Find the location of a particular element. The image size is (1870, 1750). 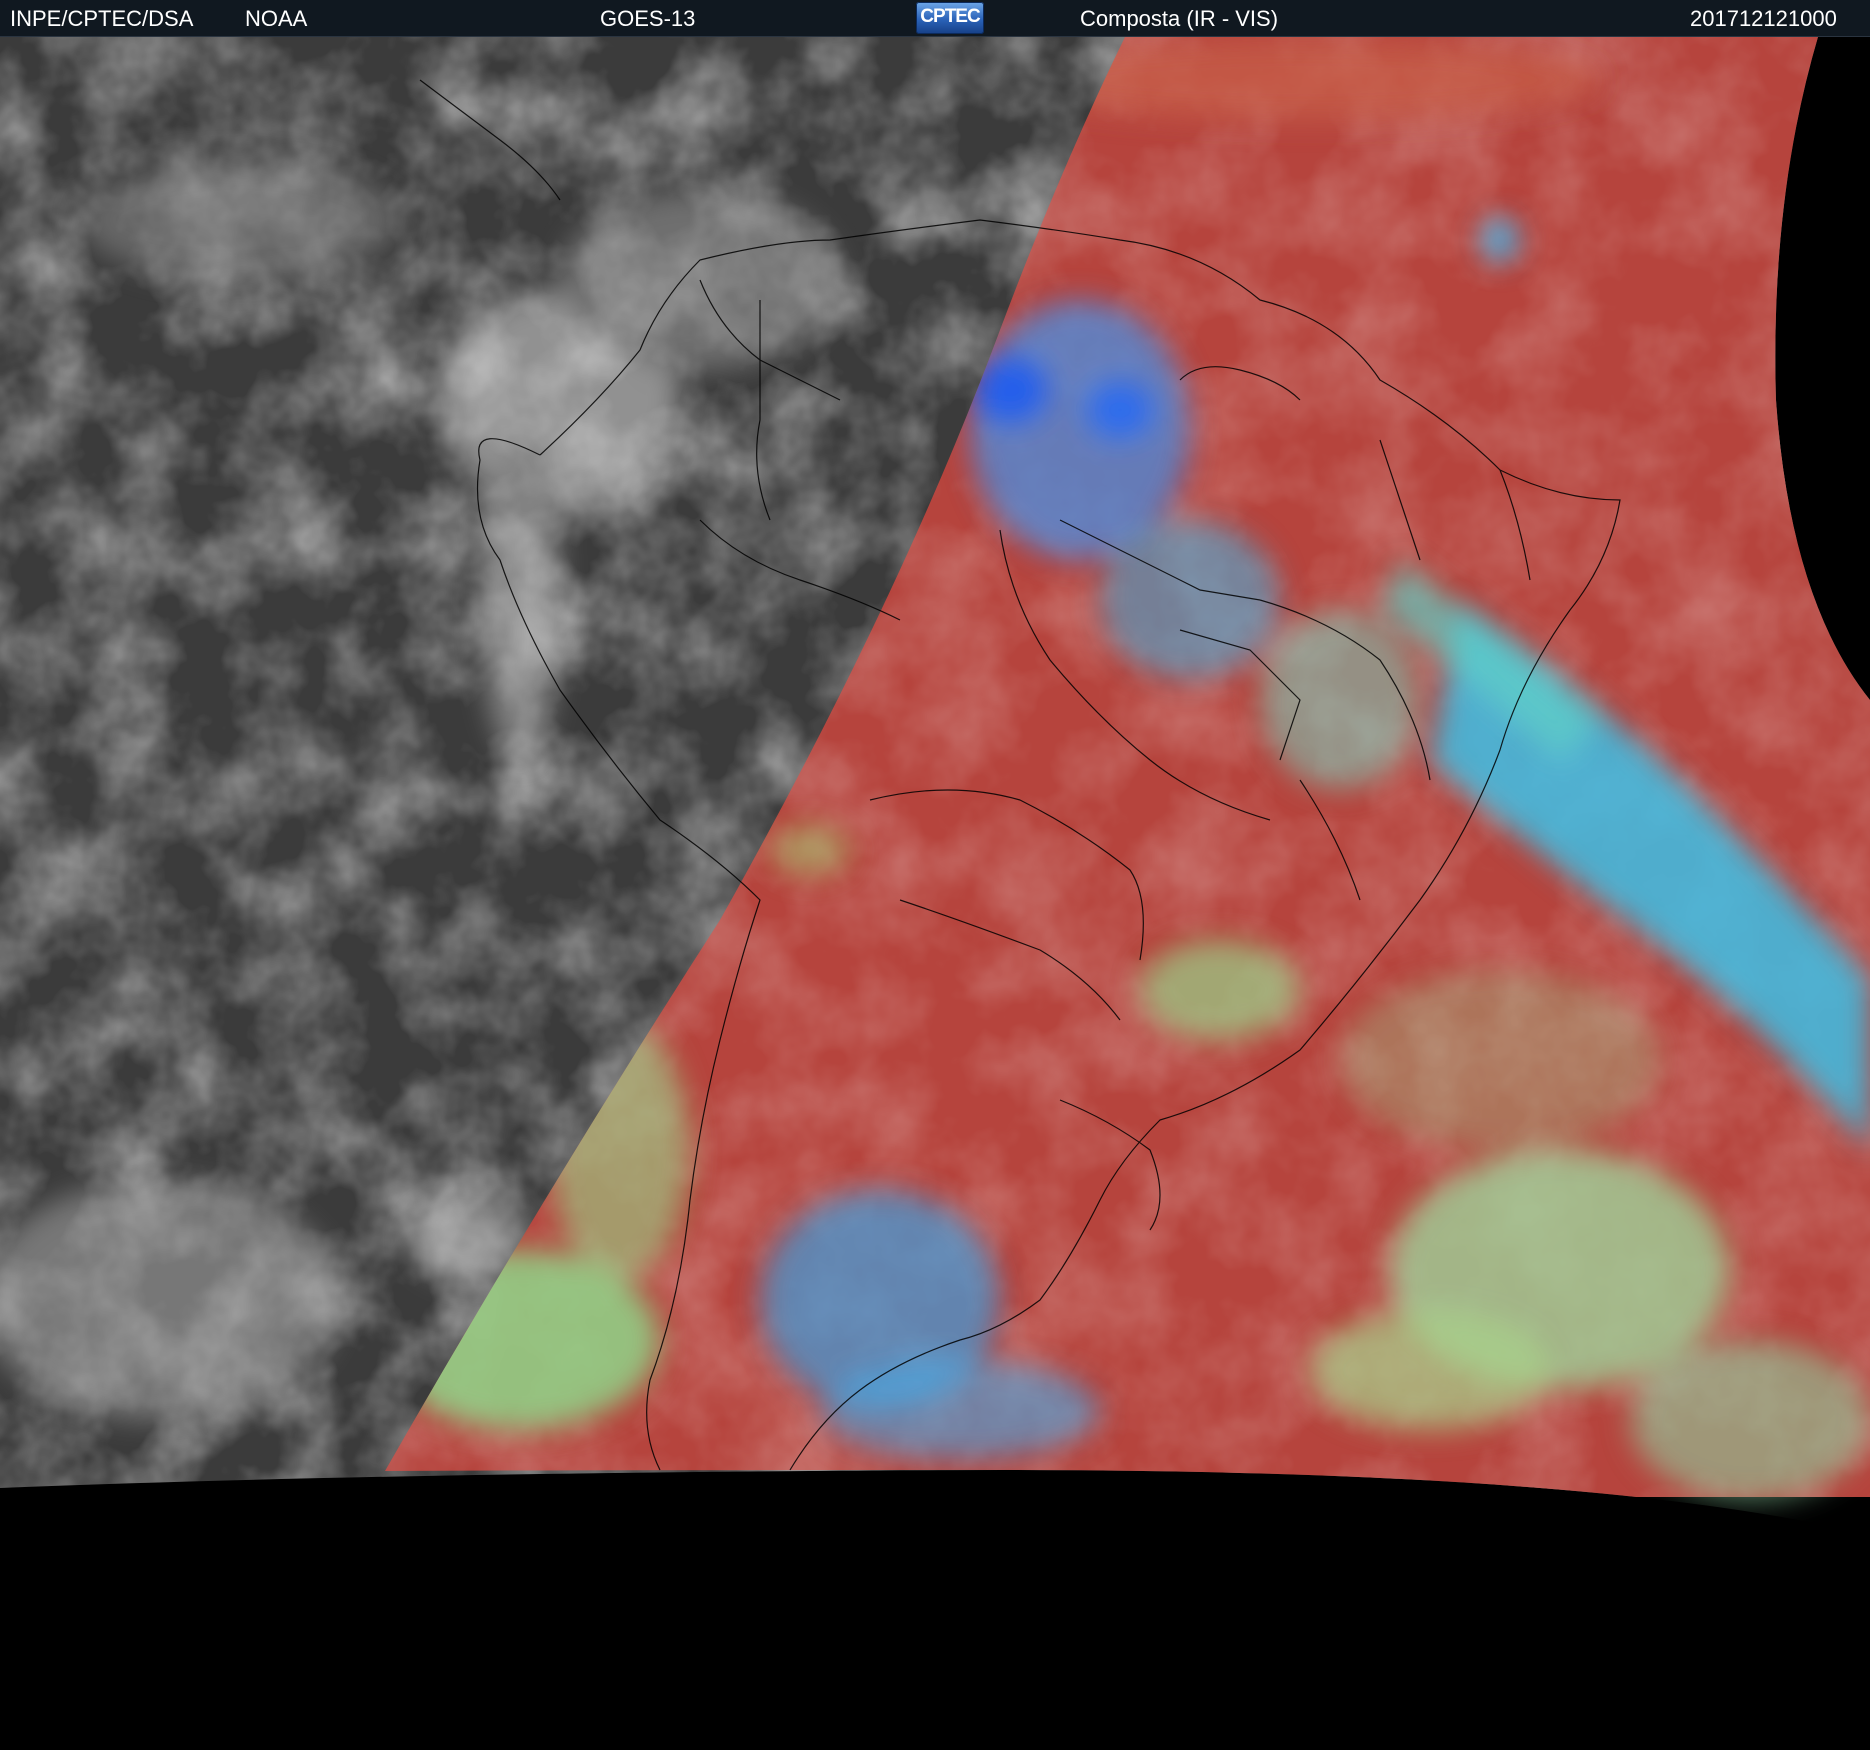

agency-label: INPE/CPTEC/DSA is located at coordinates (102, 18).